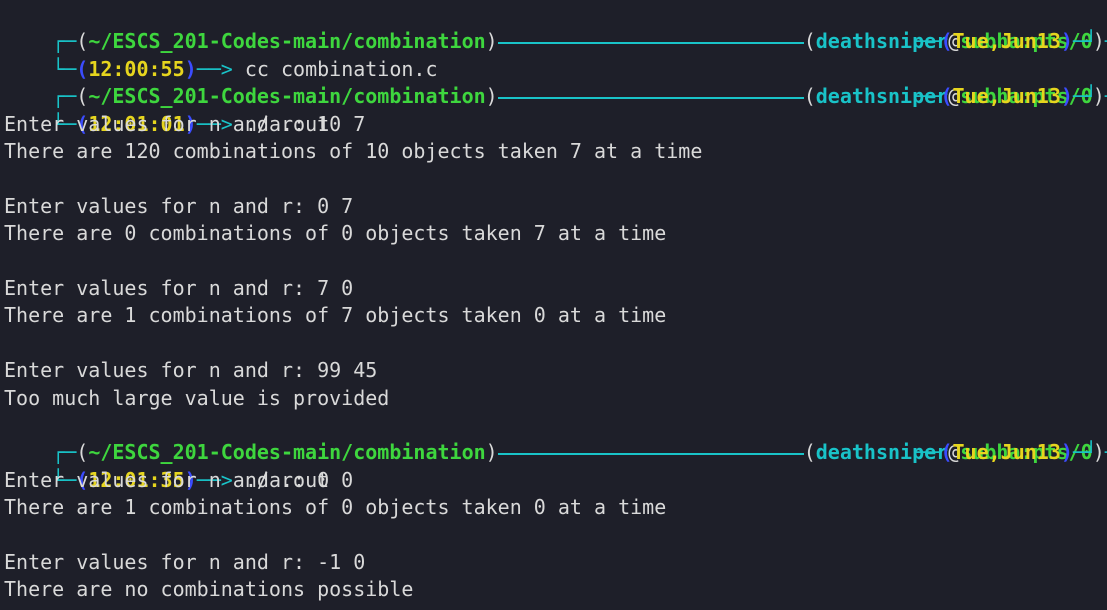  Describe the element at coordinates (555, 109) in the screenshot. I see `prompt-command-line: └─(12:01:01)──> ./a.out ──(Tue,Jun13)─┘` at that location.